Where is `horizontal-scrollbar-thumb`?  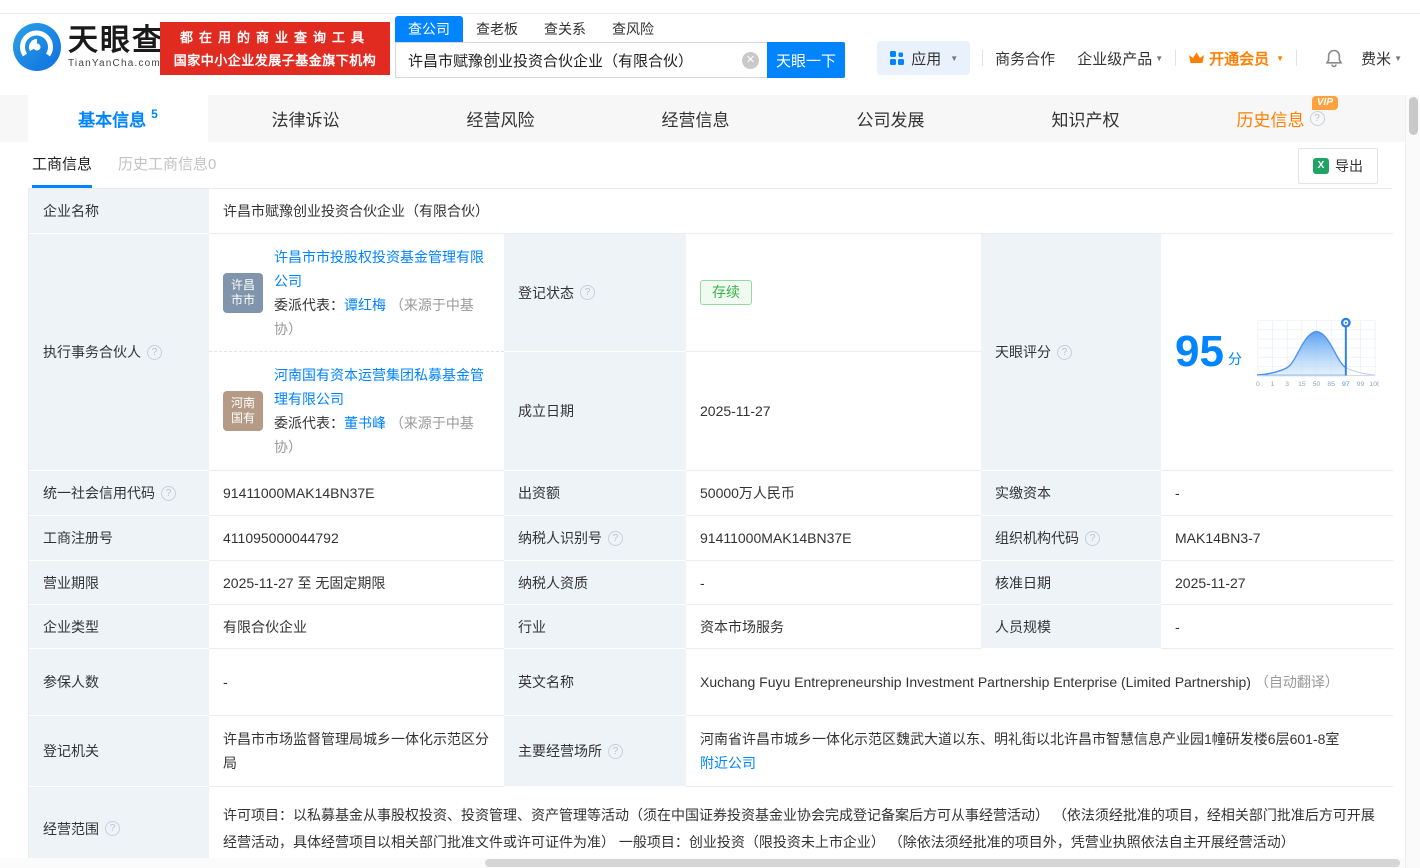 horizontal-scrollbar-thumb is located at coordinates (942, 863).